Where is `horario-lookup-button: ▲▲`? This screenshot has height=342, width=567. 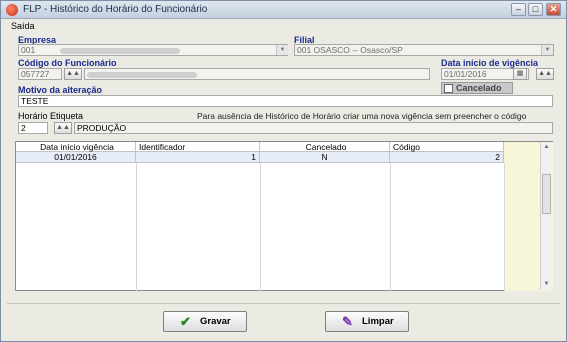 horario-lookup-button: ▲▲ is located at coordinates (63, 128).